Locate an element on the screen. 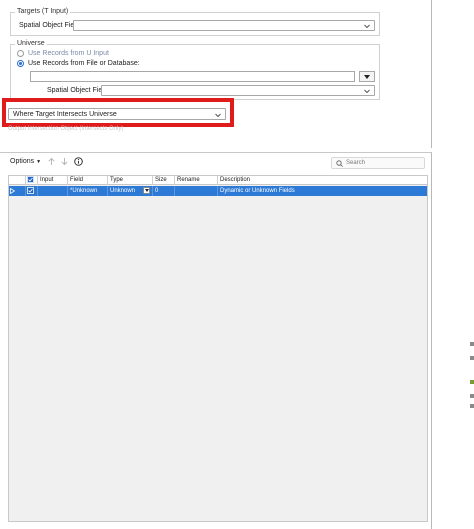  radio-use-u-input: Use Records from U Input is located at coordinates (63, 53).